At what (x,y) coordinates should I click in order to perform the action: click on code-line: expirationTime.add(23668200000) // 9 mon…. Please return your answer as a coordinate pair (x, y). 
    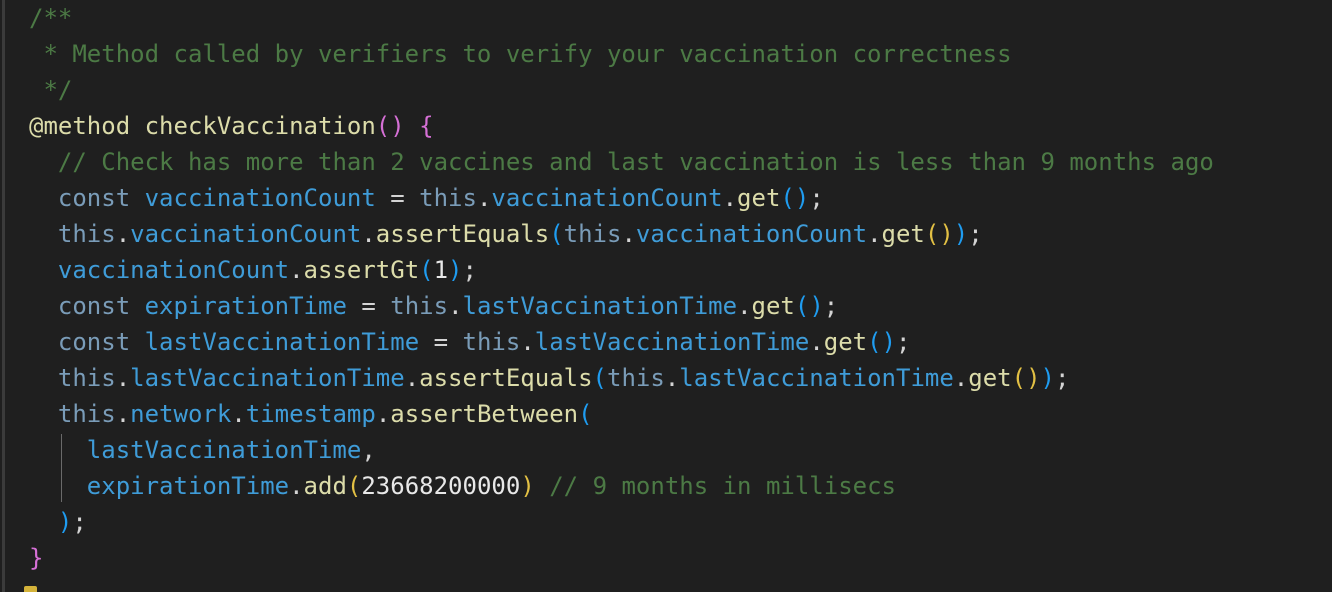
    Looking at the image, I should click on (666, 486).